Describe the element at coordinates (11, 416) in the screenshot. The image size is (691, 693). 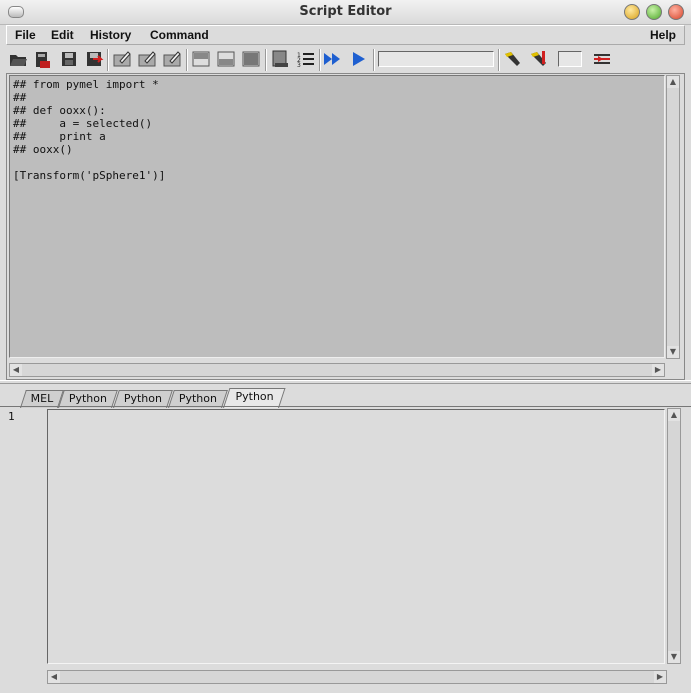
I see `line-number-gutter: 1` at that location.